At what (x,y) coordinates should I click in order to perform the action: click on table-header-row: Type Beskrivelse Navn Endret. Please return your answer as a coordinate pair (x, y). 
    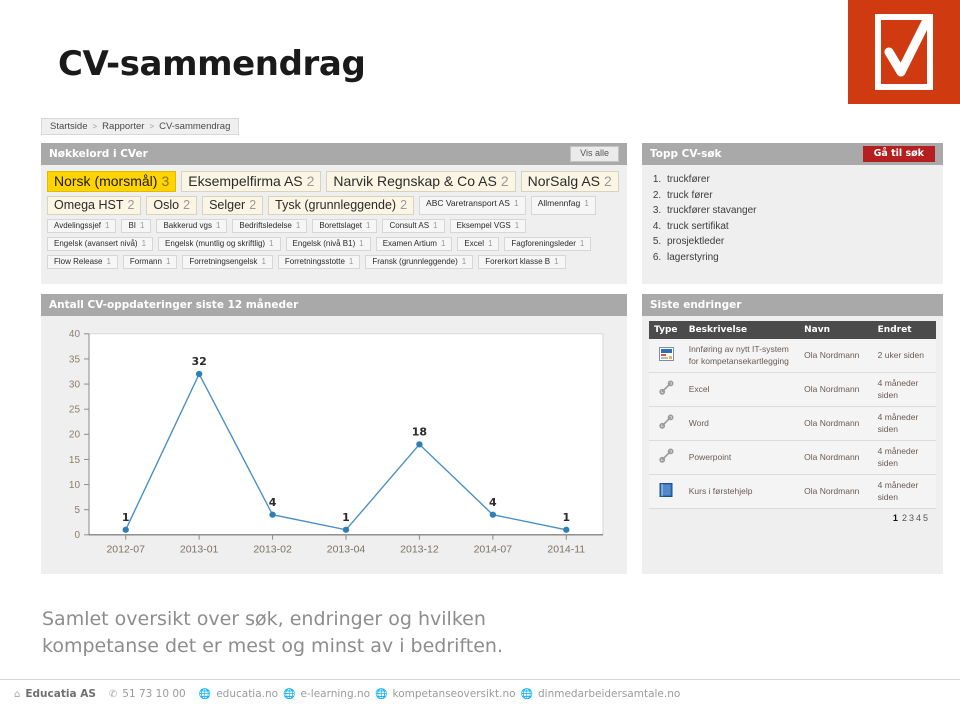
    Looking at the image, I should click on (792, 330).